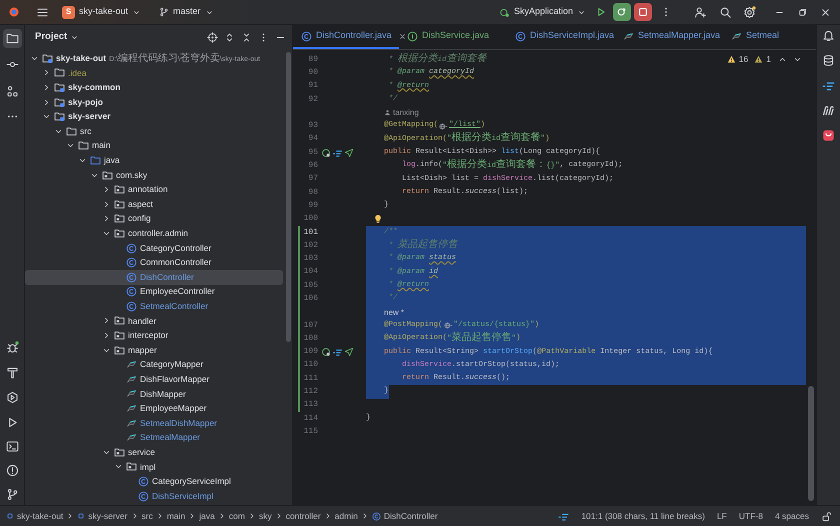 The width and height of the screenshot is (840, 526). Describe the element at coordinates (310, 298) in the screenshot. I see `line-number: 106` at that location.